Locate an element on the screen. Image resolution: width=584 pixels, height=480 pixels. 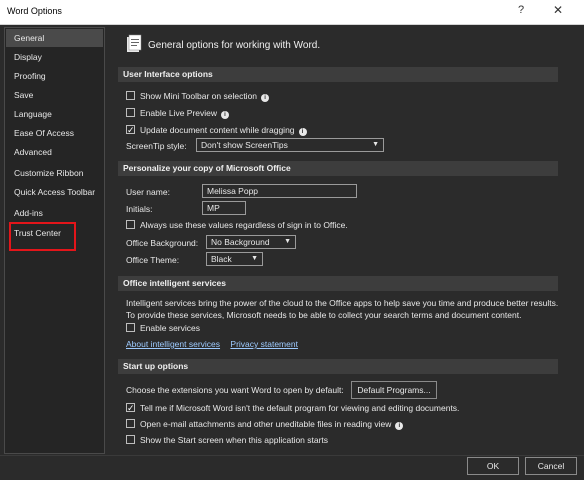
office-background-label: Office Background: is located at coordinates (162, 243).